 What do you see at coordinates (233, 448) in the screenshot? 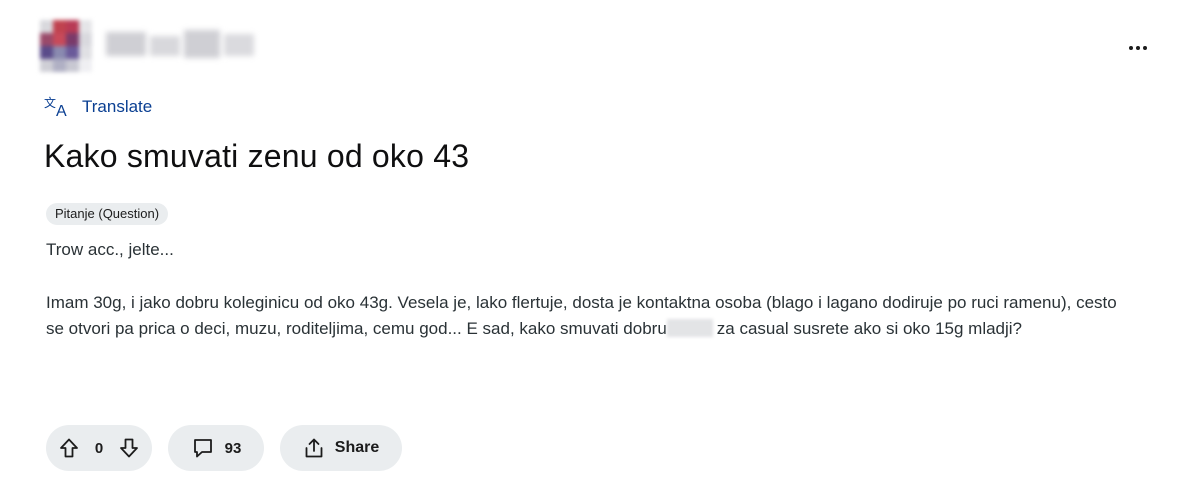
I see `comment-count: 93` at bounding box center [233, 448].